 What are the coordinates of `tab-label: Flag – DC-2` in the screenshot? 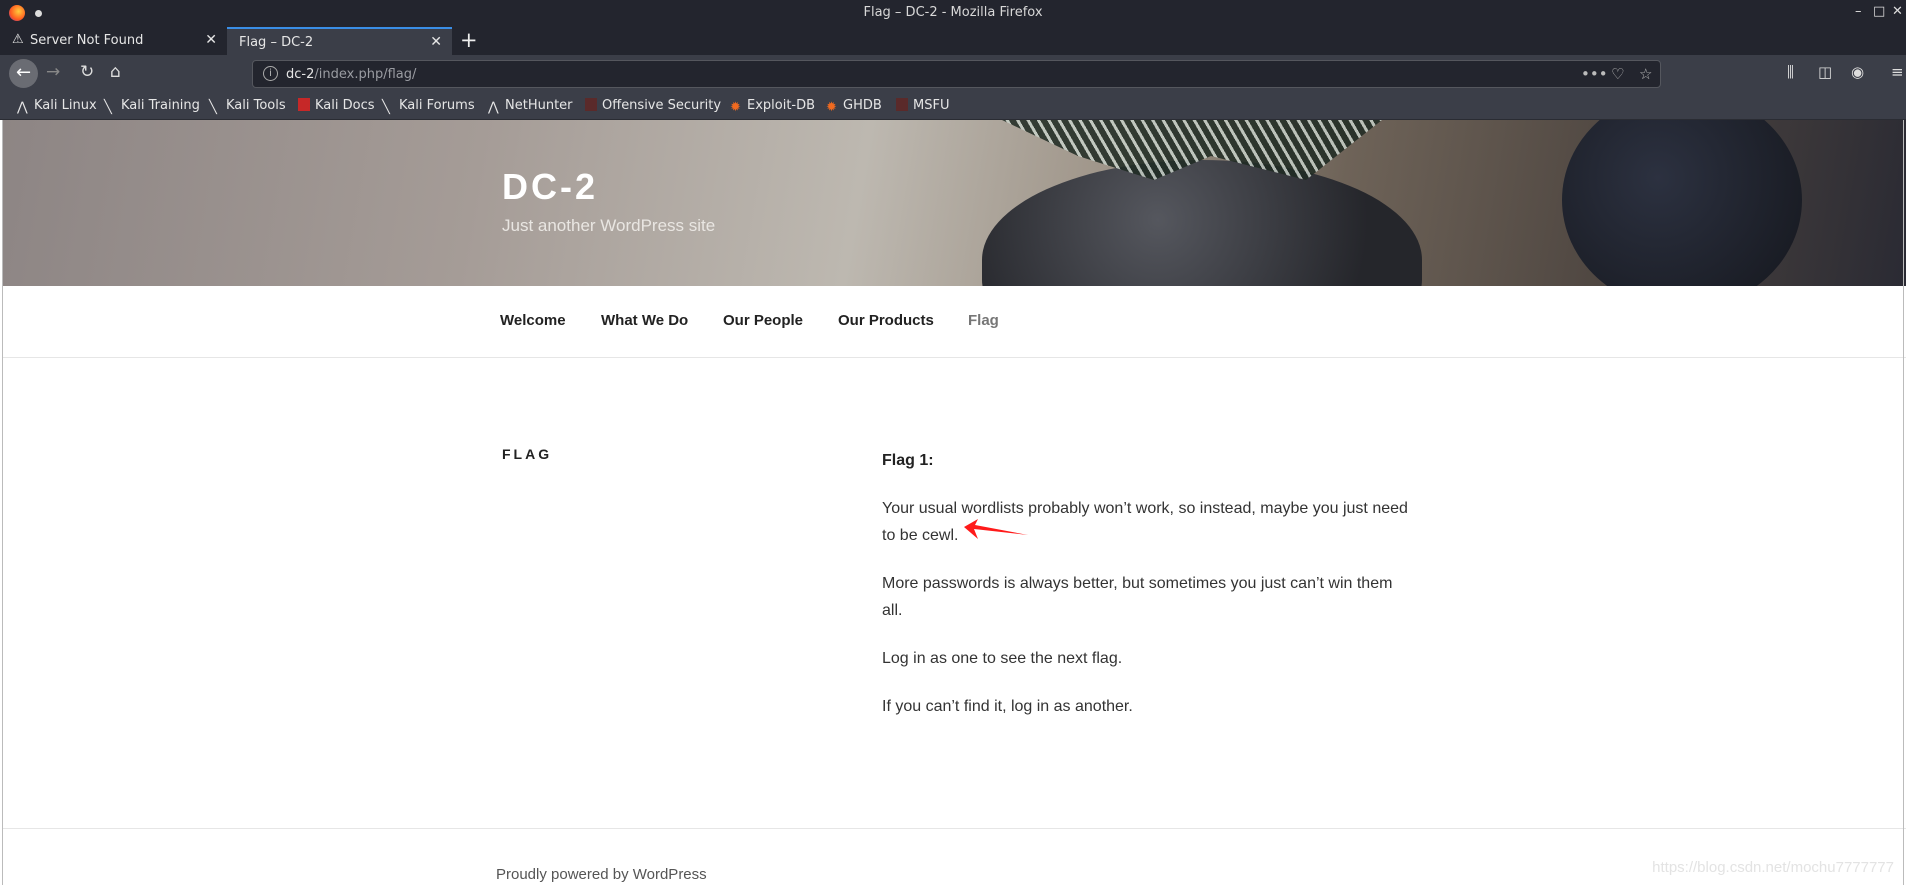 It's located at (276, 42).